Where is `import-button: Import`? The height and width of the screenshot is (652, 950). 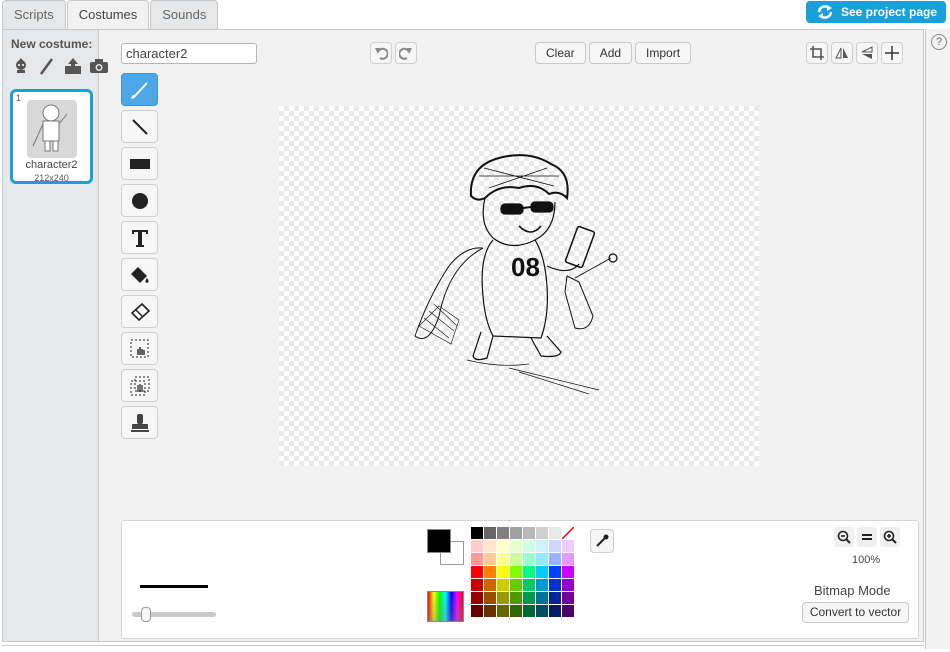 import-button: Import is located at coordinates (663, 53).